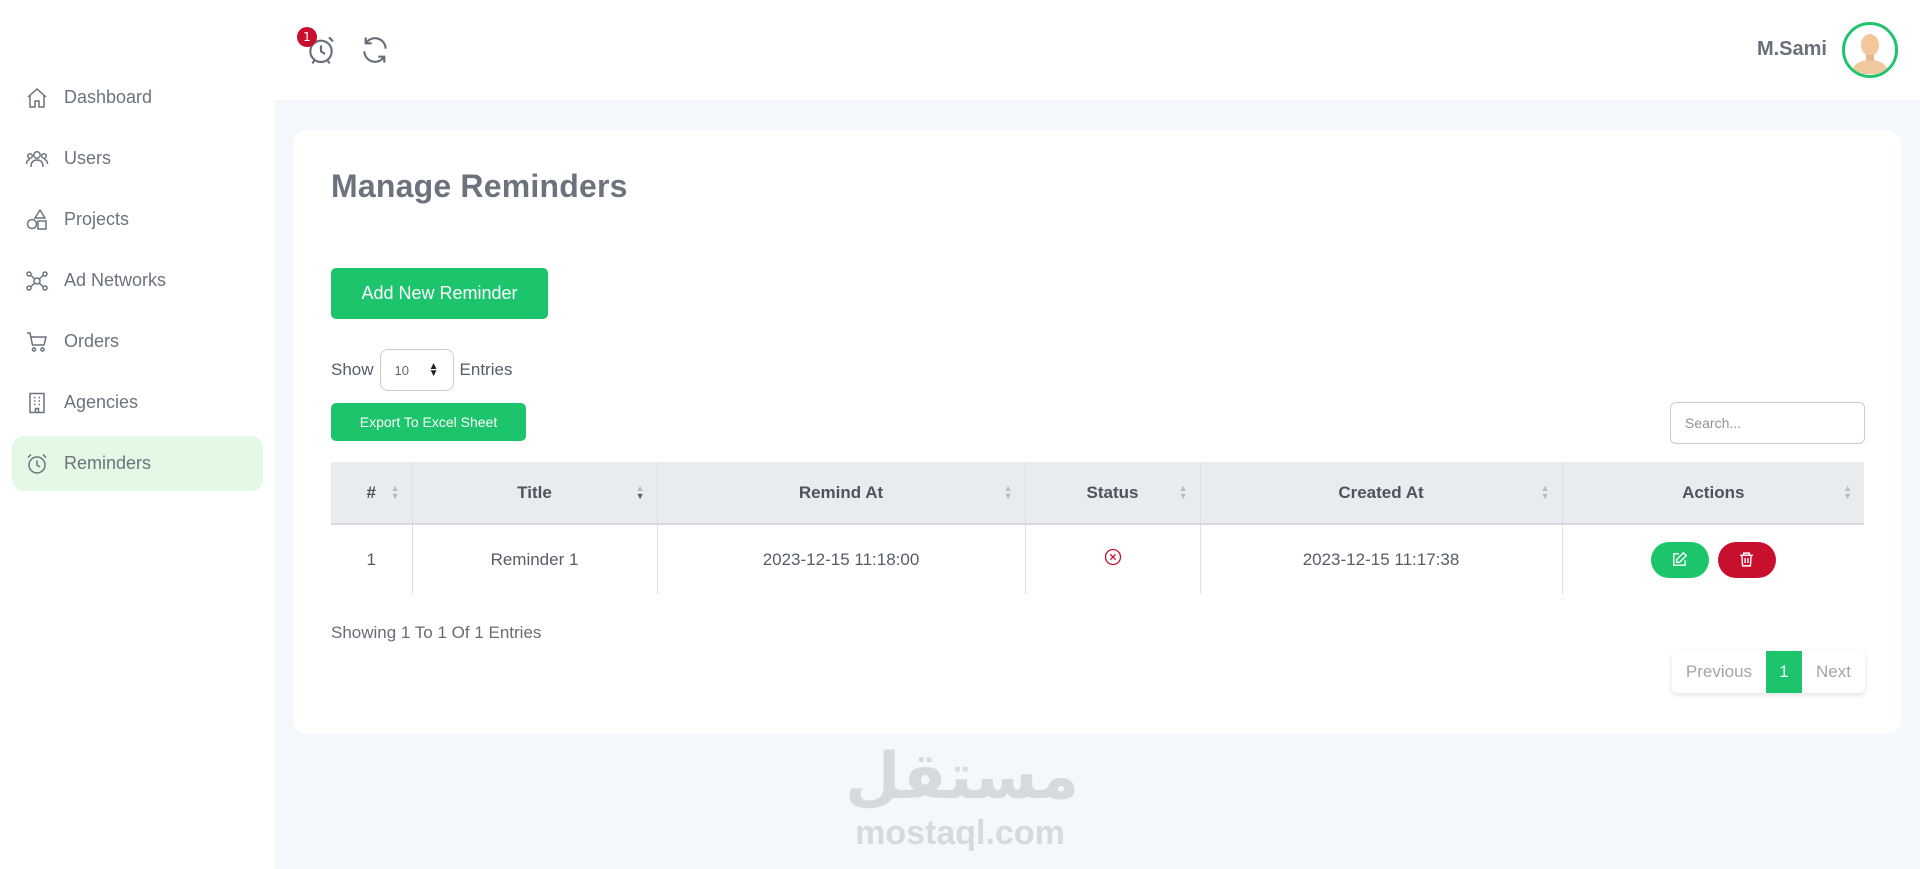 The image size is (1920, 869). I want to click on sidebar-item-label: Dashboard, so click(108, 97).